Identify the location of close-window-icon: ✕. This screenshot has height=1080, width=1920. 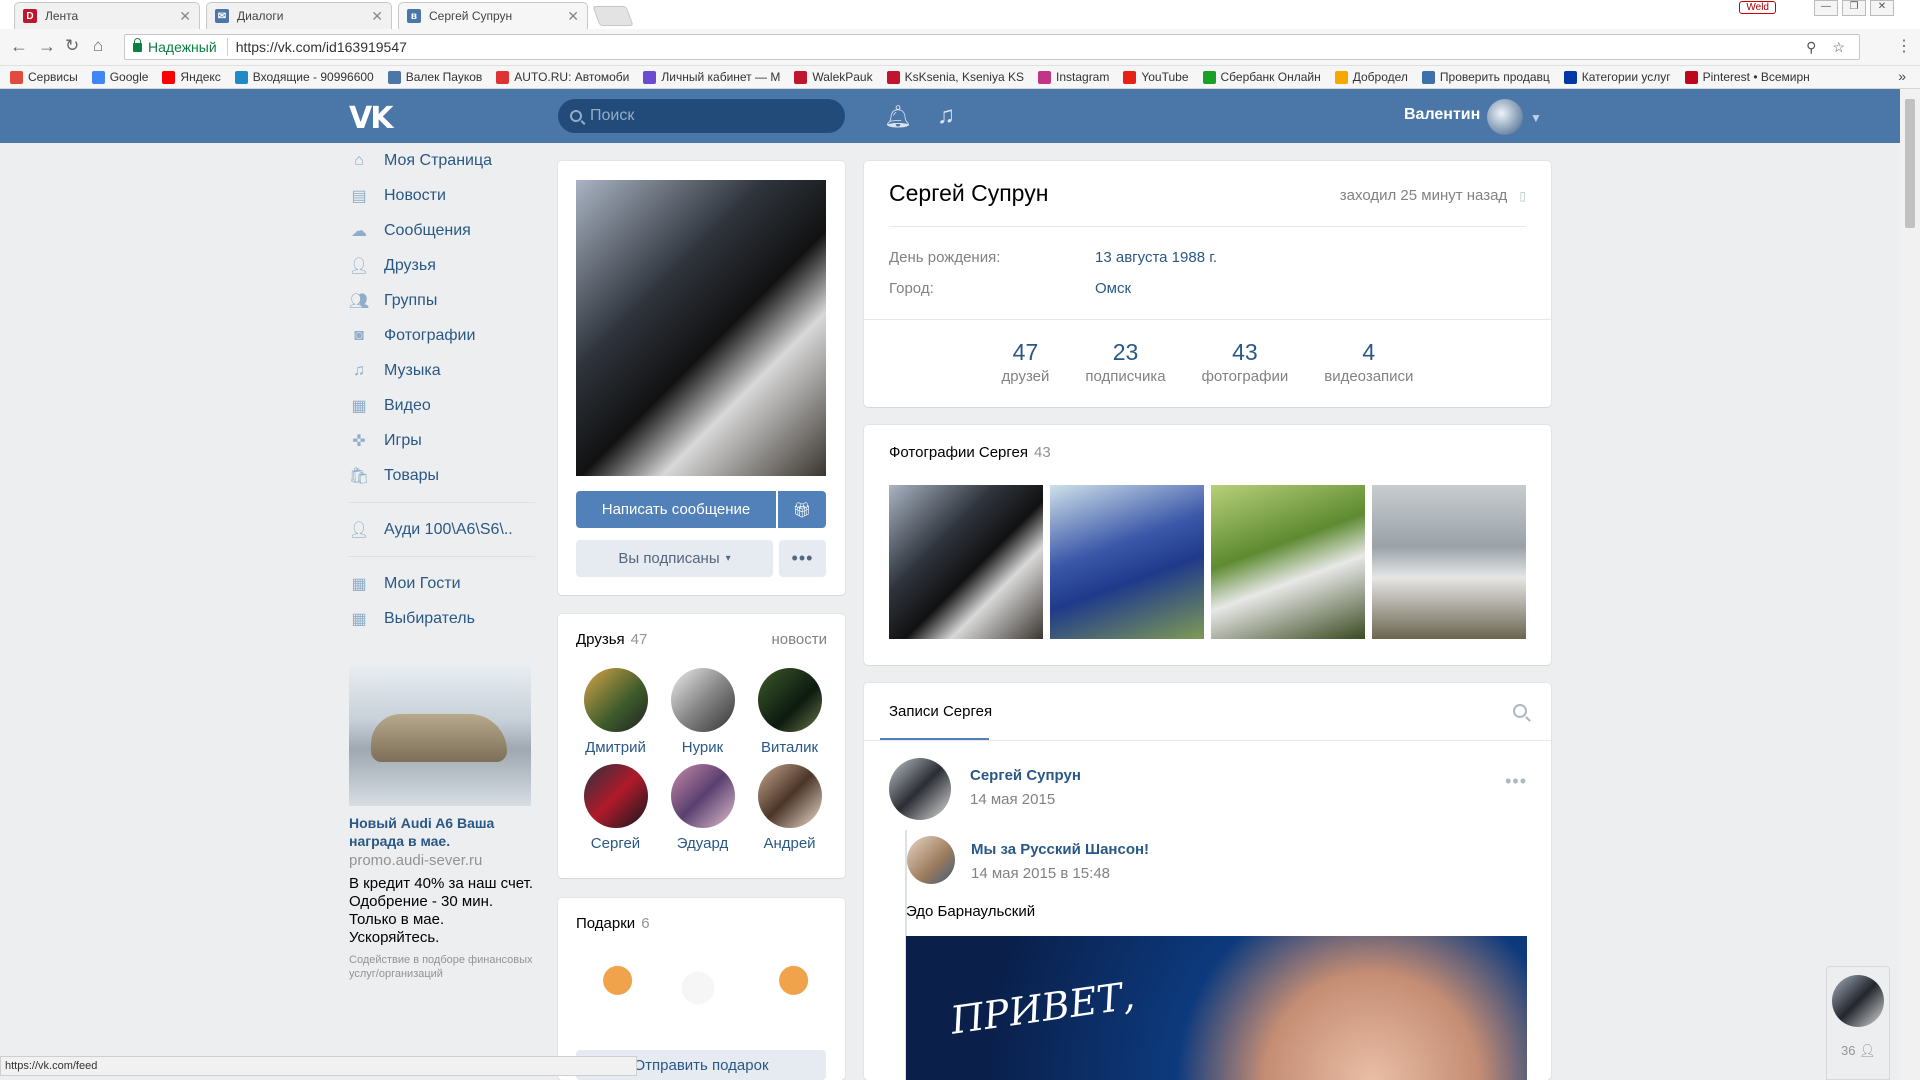
(1882, 8).